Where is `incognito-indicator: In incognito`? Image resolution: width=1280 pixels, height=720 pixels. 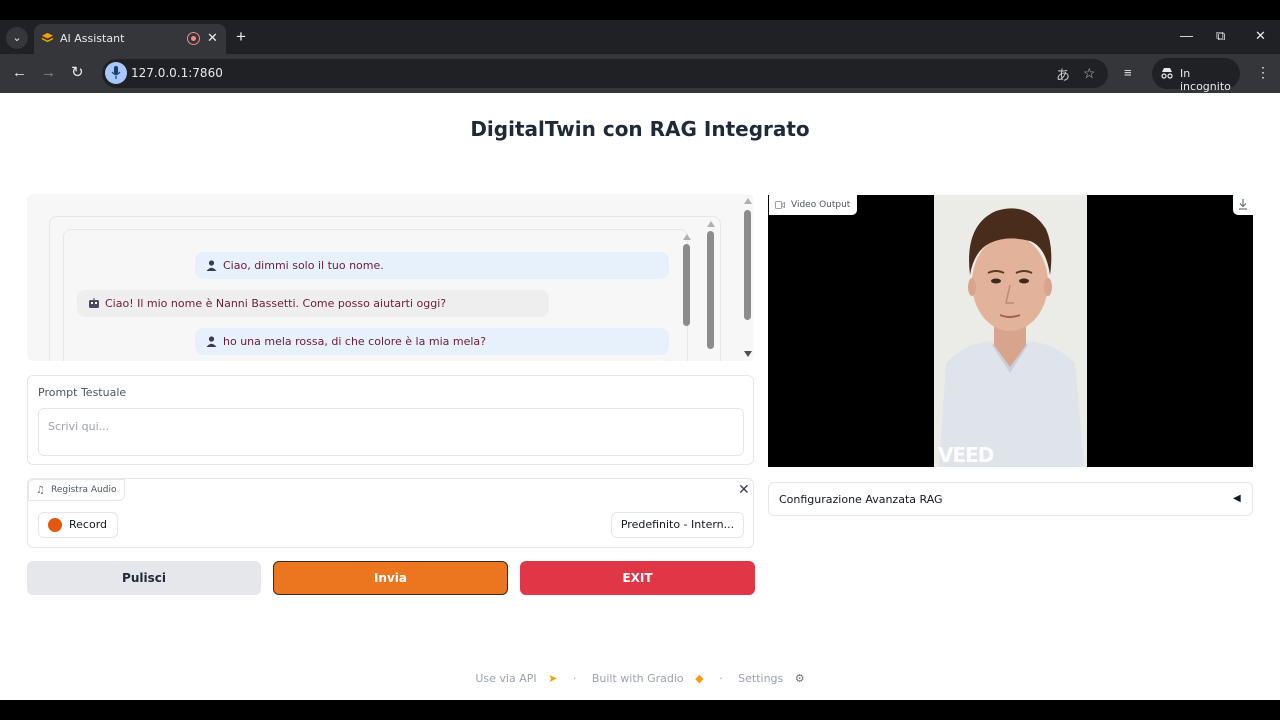
incognito-indicator: In incognito is located at coordinates (1196, 75).